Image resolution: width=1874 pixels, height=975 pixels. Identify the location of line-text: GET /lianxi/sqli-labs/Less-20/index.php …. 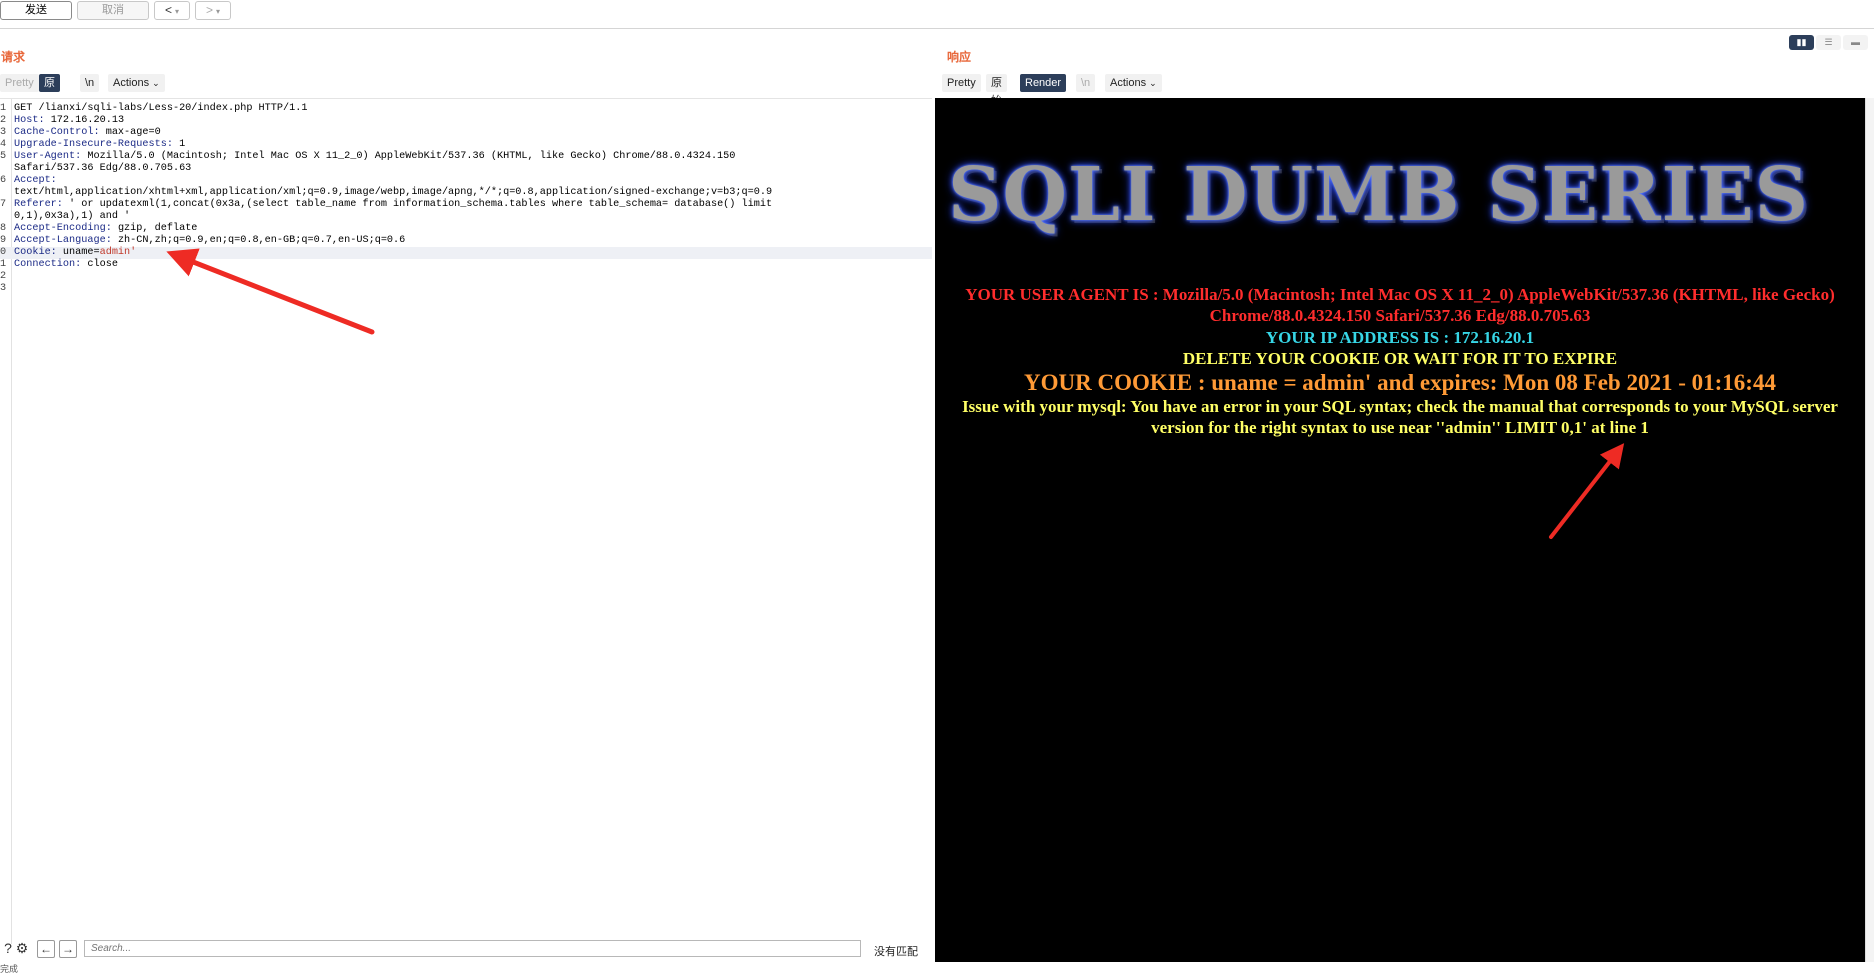
(160, 109).